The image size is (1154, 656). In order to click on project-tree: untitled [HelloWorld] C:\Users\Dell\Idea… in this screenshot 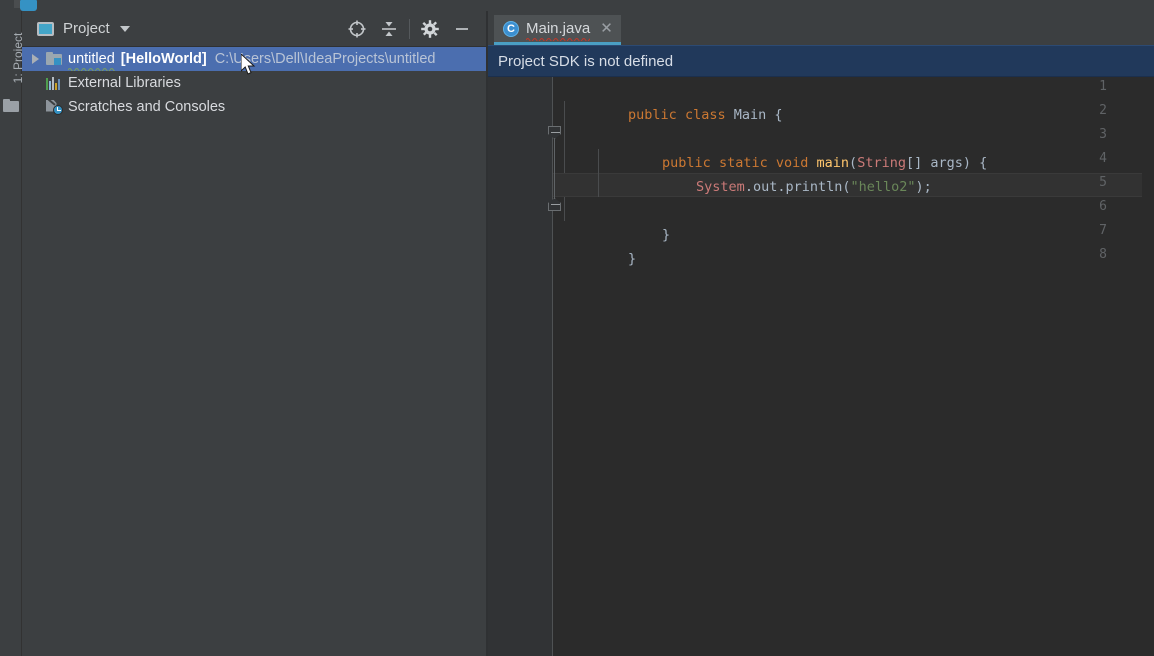, I will do `click(254, 83)`.